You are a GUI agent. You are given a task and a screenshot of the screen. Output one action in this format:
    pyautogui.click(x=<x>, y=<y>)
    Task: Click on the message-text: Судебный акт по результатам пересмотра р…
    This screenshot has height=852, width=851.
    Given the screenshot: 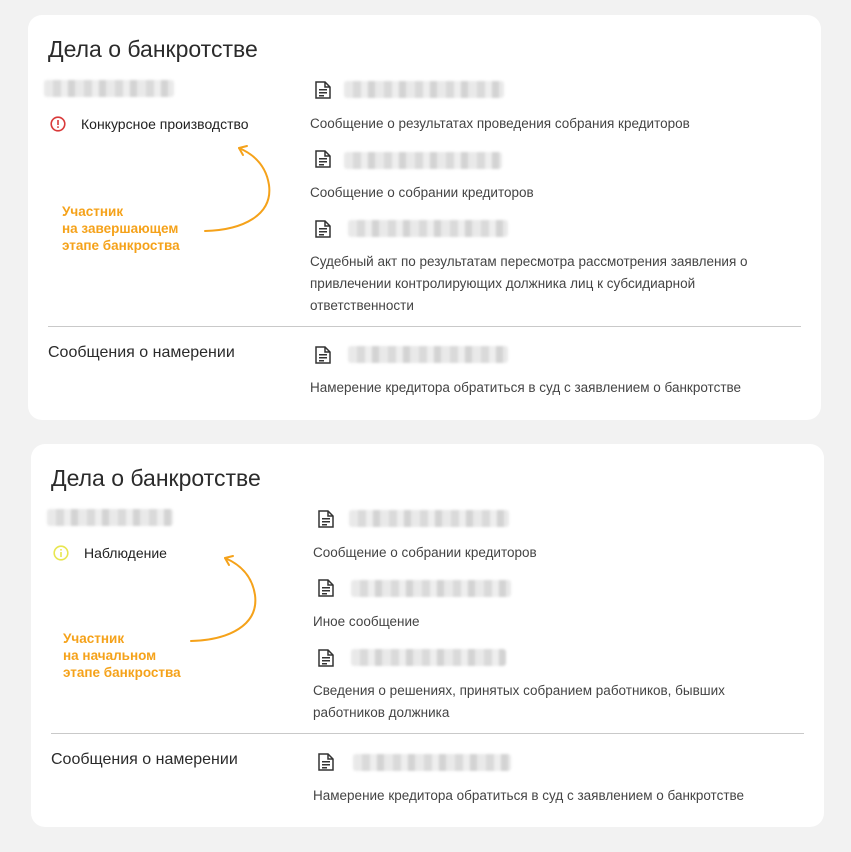 What is the action you would take?
    pyautogui.click(x=529, y=283)
    